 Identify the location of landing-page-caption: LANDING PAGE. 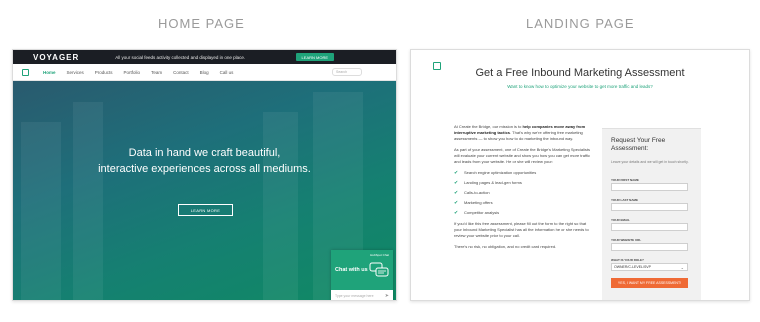
(580, 23).